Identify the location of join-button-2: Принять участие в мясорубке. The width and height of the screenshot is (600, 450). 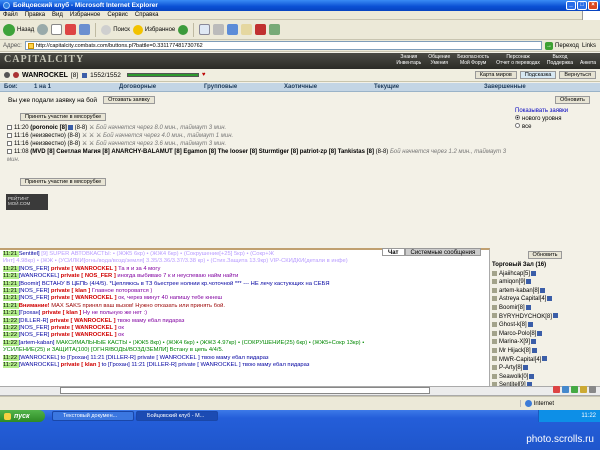
(63, 182).